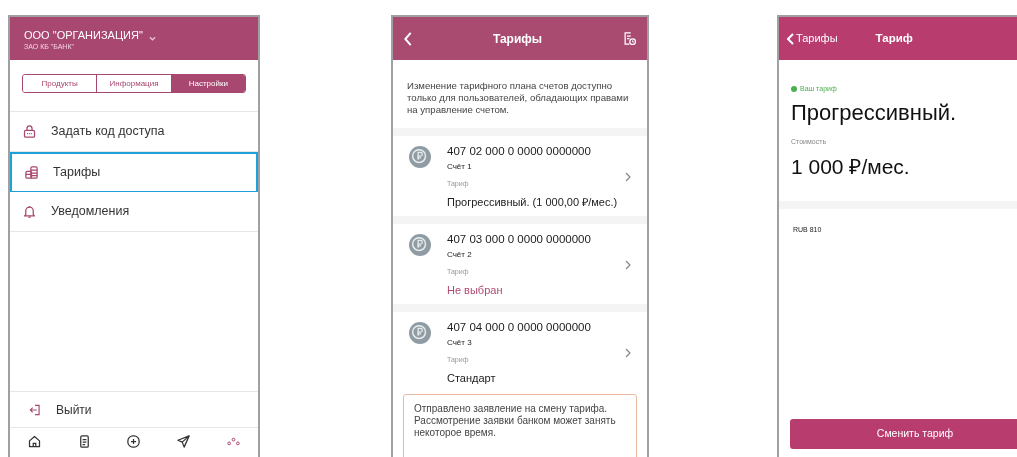  Describe the element at coordinates (894, 38) in the screenshot. I see `screen-title: Тариф` at that location.